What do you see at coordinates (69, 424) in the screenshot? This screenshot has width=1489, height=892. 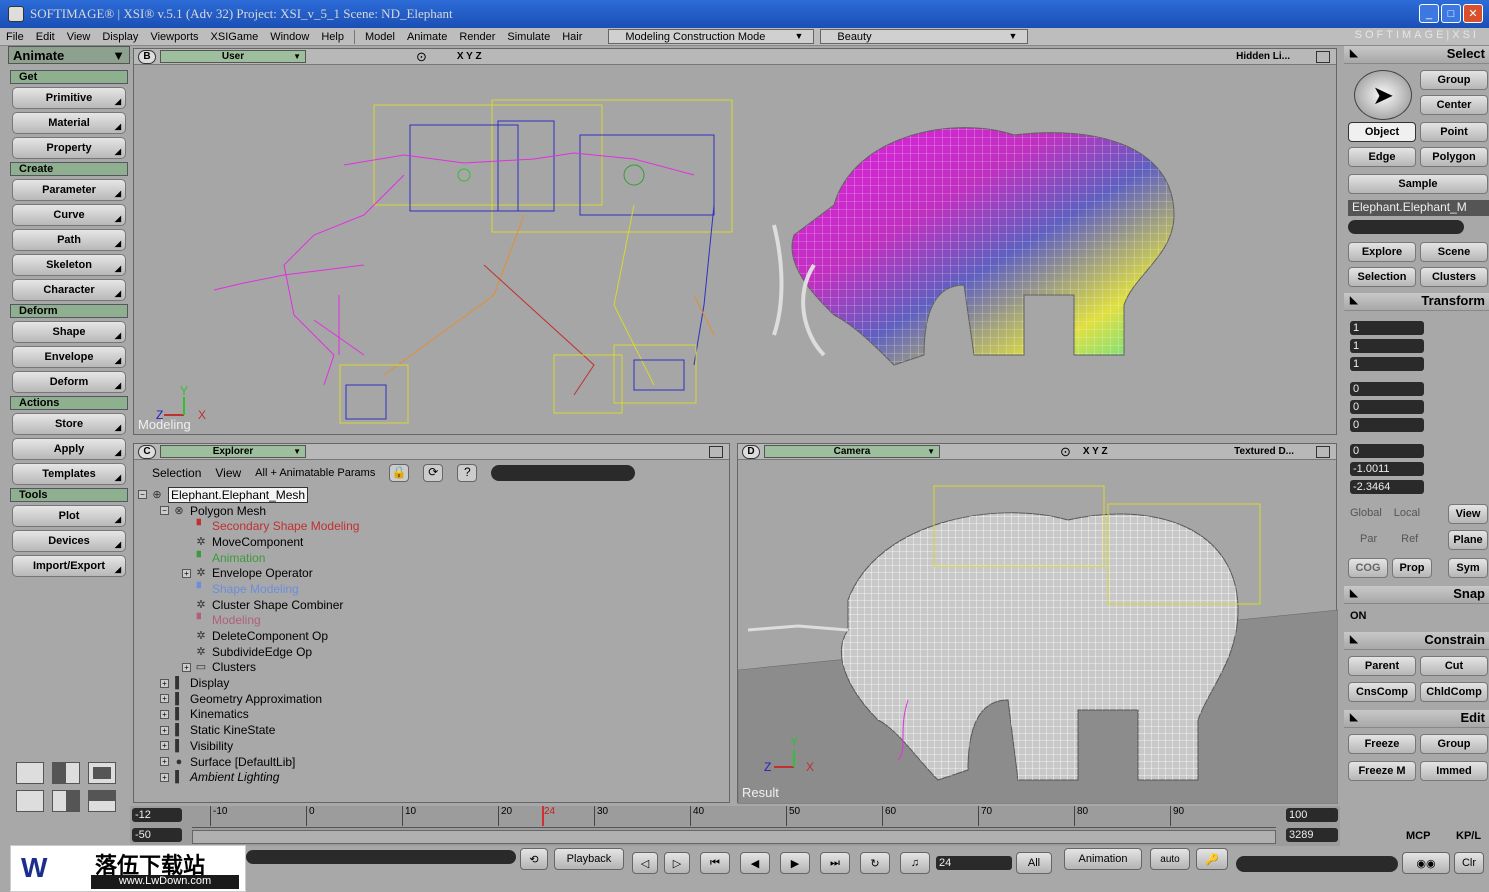 I see `store-button: Store ◢` at bounding box center [69, 424].